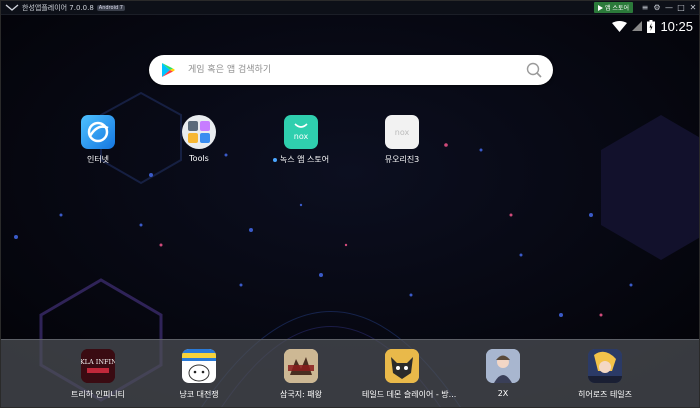 The width and height of the screenshot is (700, 408). What do you see at coordinates (12, 7) in the screenshot?
I see `app-logo-icon` at bounding box center [12, 7].